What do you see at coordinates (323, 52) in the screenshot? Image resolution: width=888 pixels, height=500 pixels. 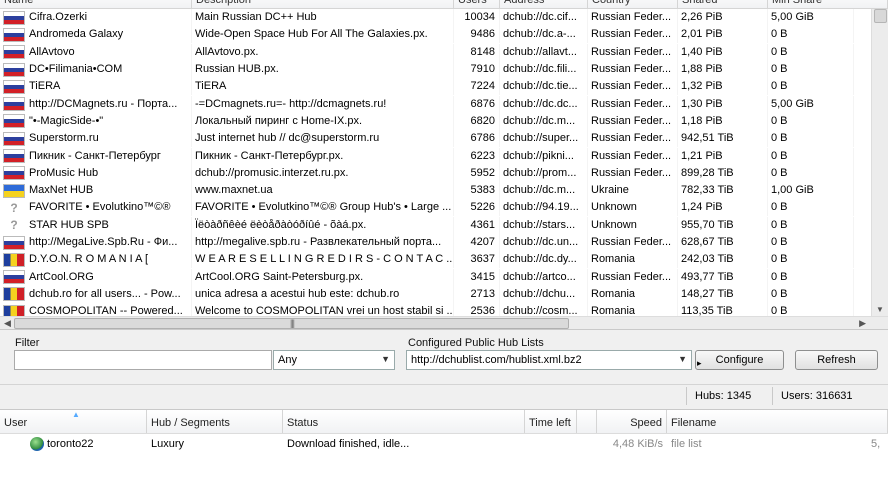 I see `hub-description: AllAvtovo.px.` at bounding box center [323, 52].